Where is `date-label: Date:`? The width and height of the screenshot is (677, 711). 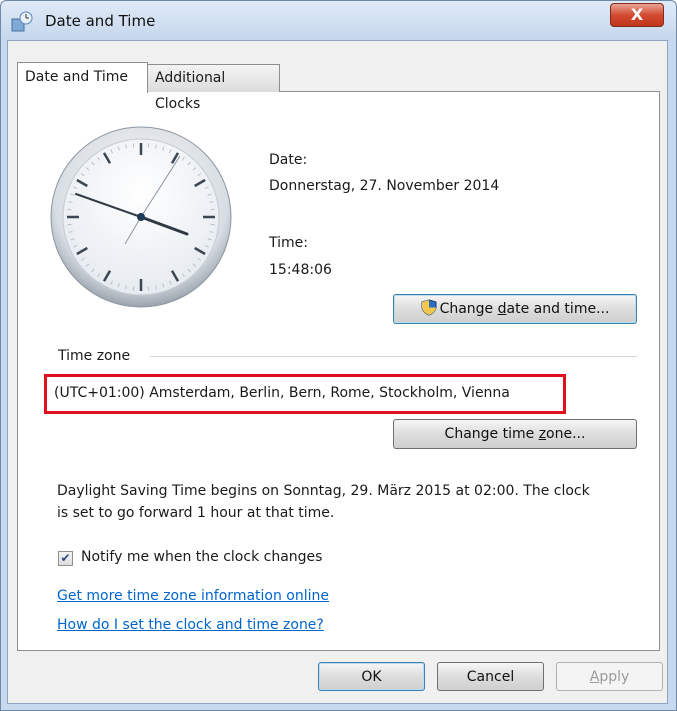
date-label: Date: is located at coordinates (288, 160).